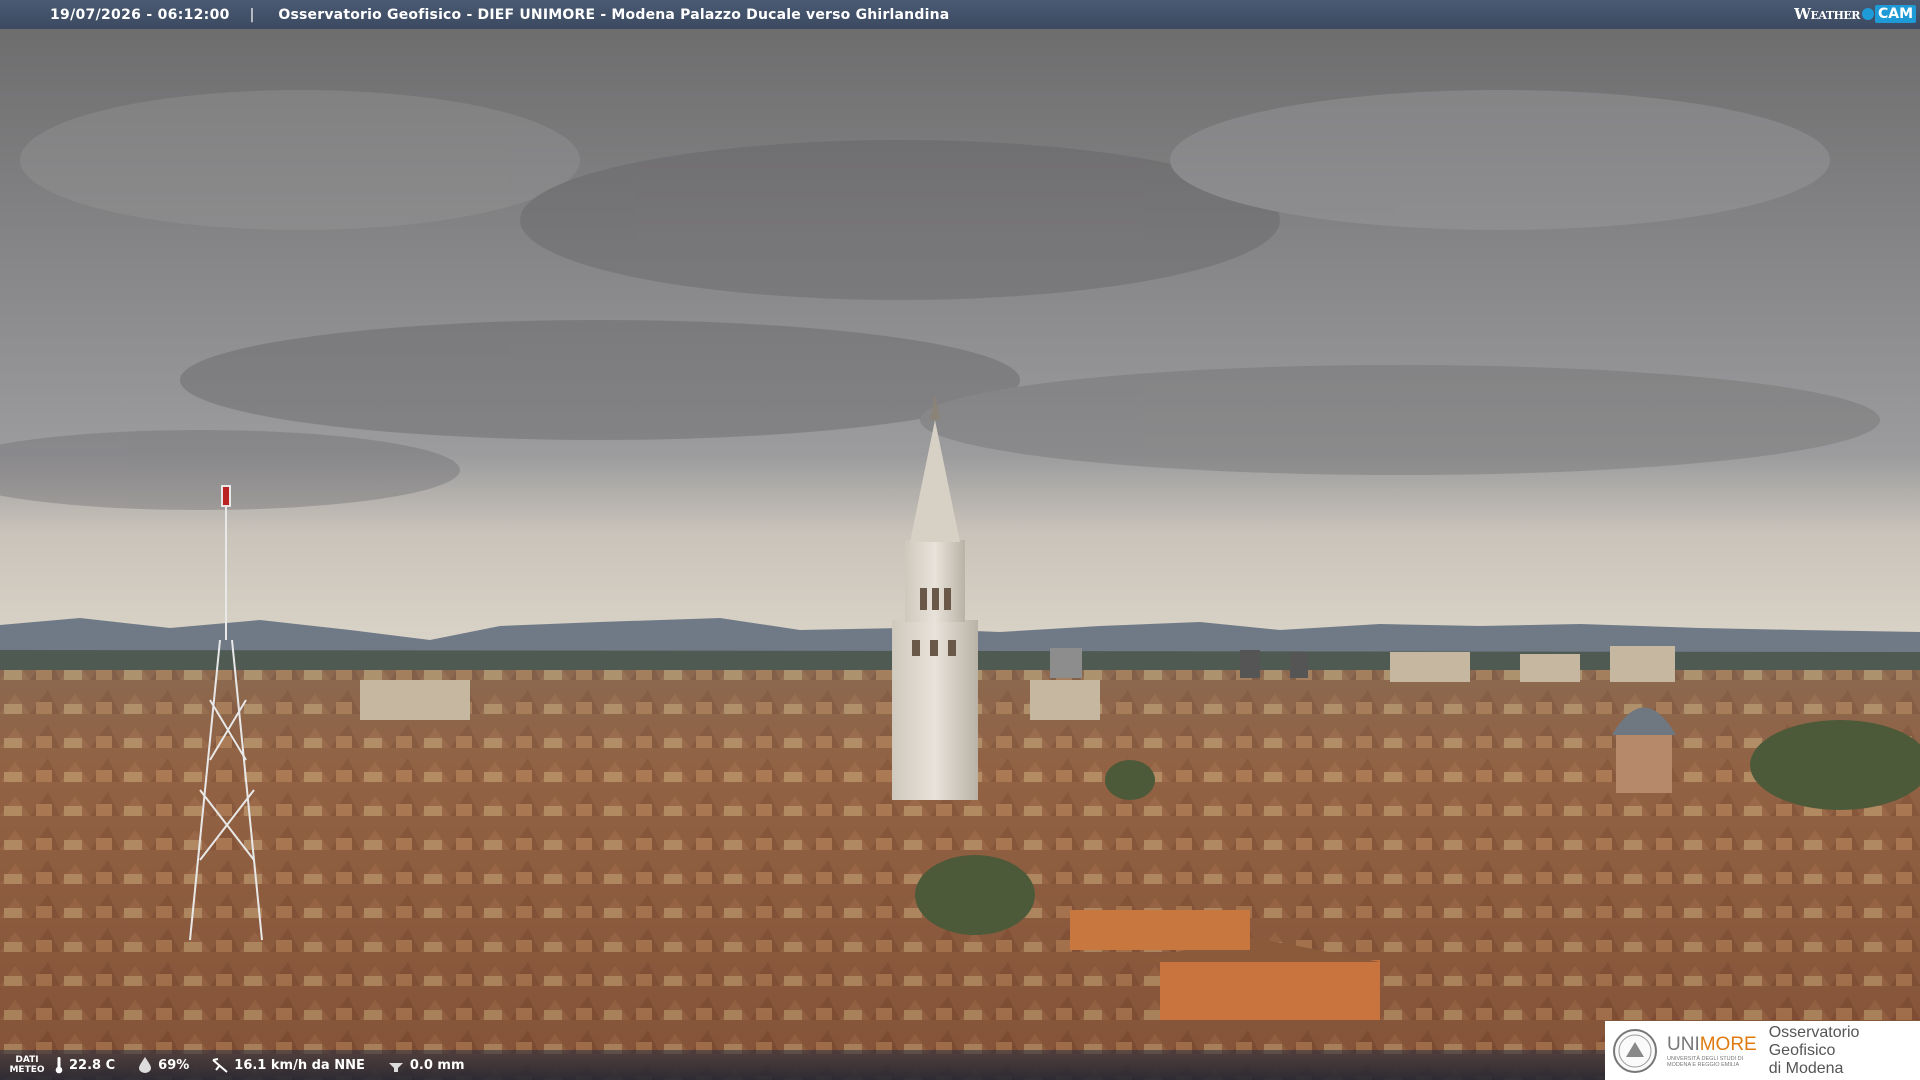 The image size is (1920, 1080). Describe the element at coordinates (395, 1067) in the screenshot. I see `rain-gauge-icon` at that location.